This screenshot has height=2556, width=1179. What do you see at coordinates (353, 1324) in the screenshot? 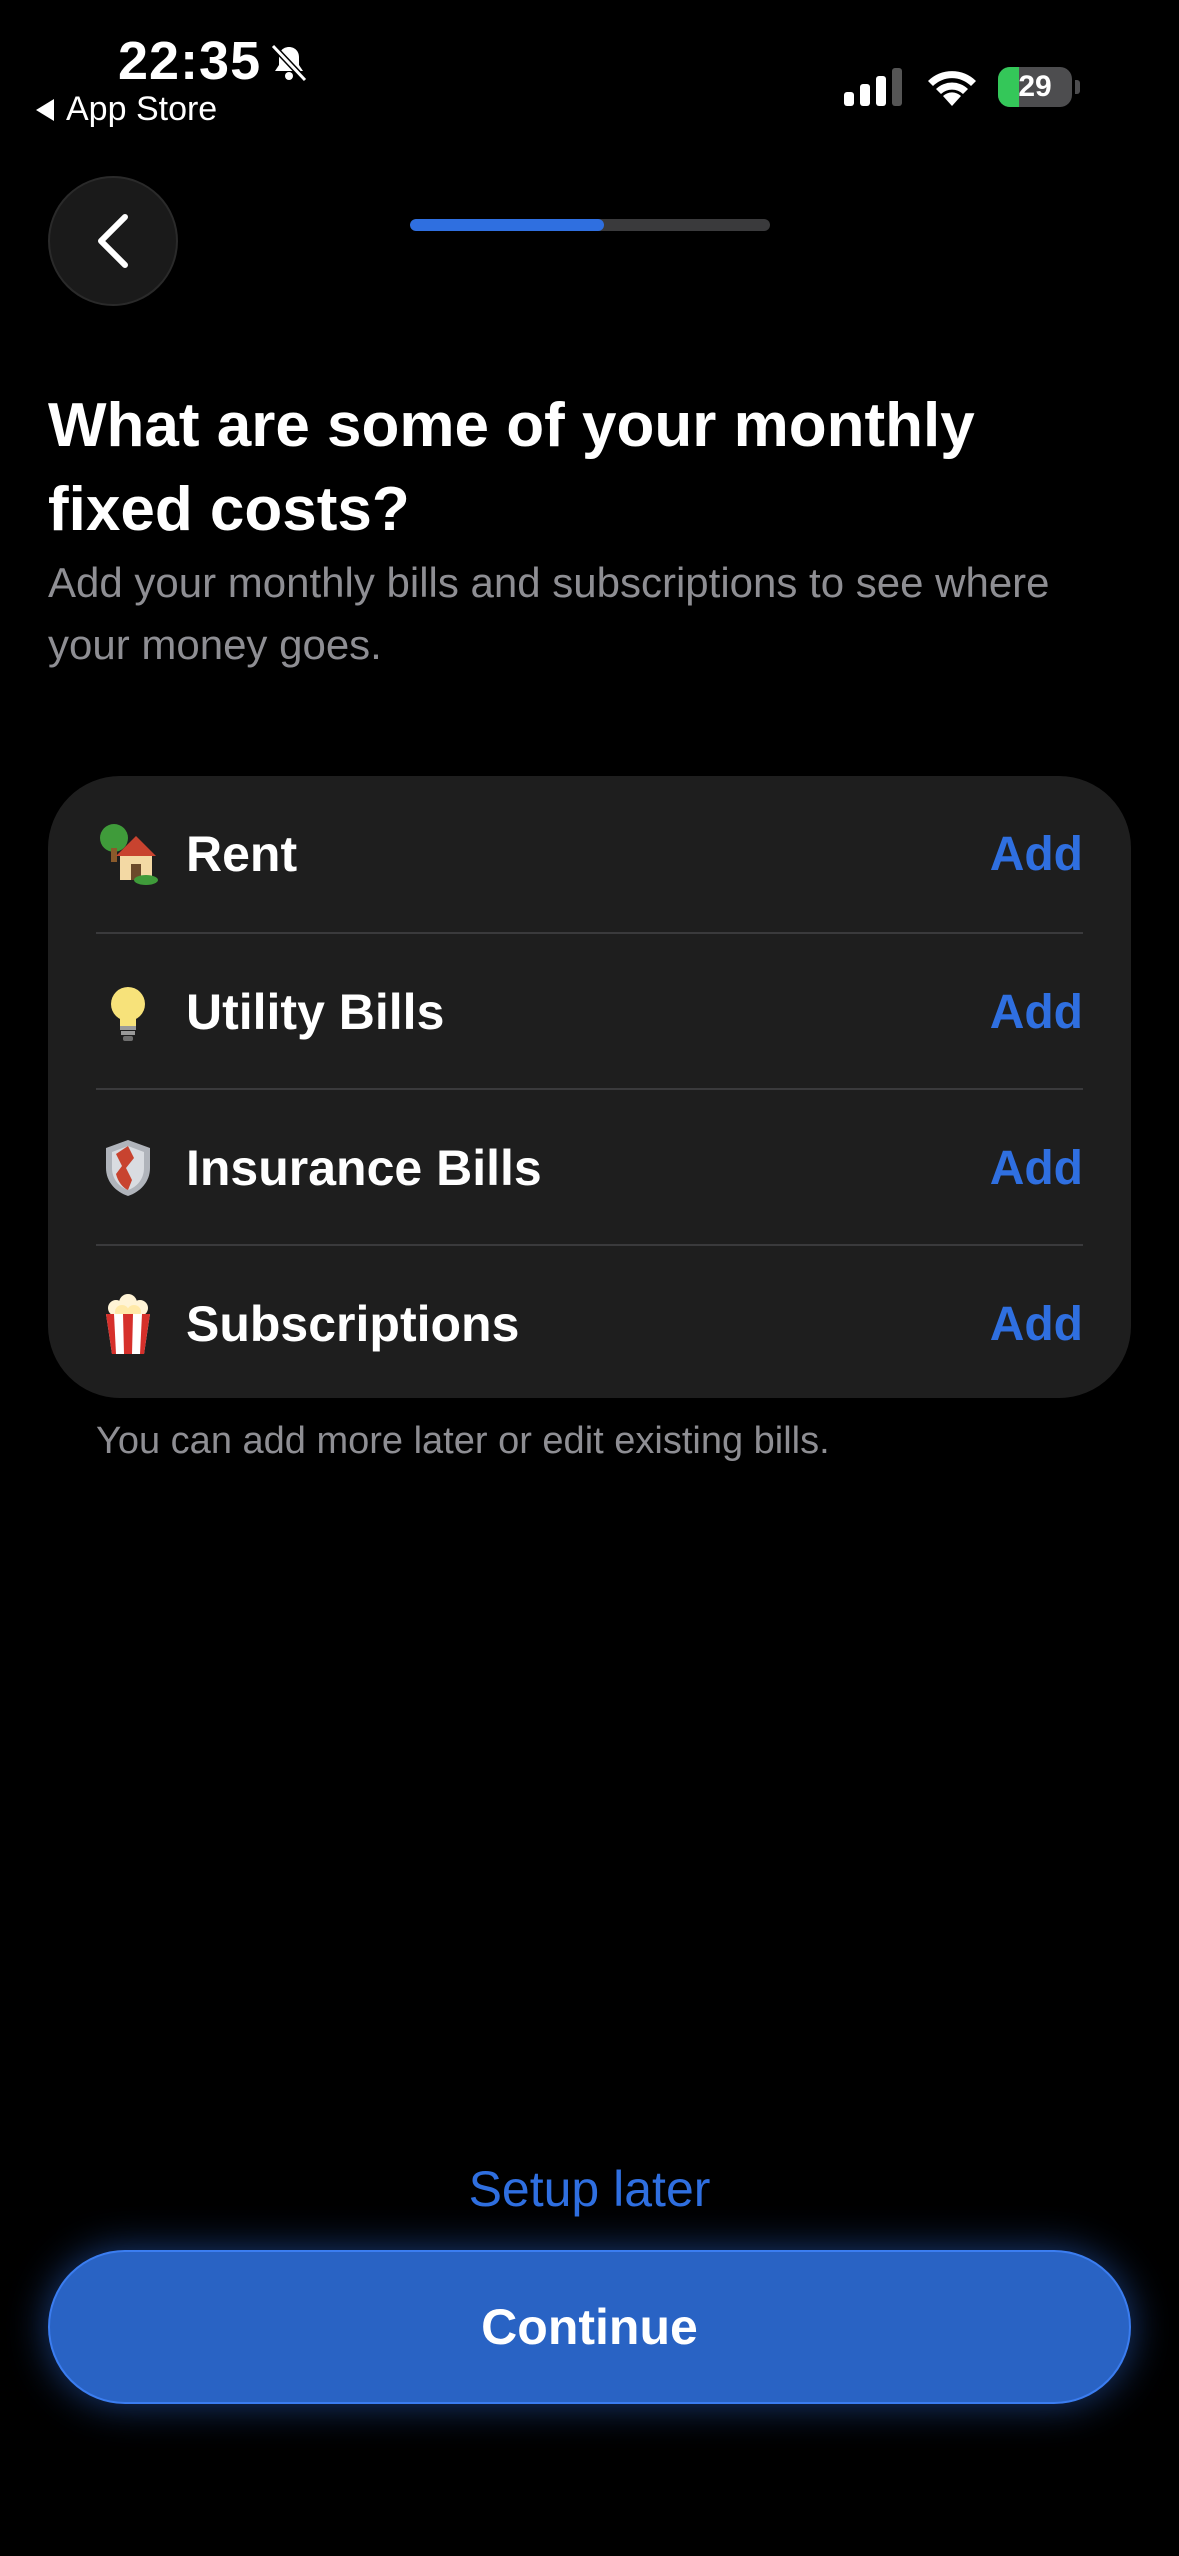
I see `bill-label: Subscriptions` at bounding box center [353, 1324].